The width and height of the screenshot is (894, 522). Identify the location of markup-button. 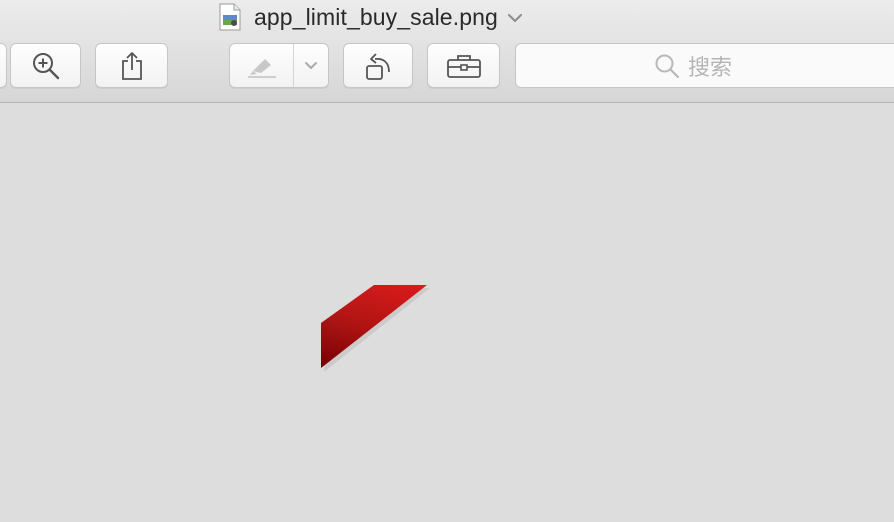
(279, 65).